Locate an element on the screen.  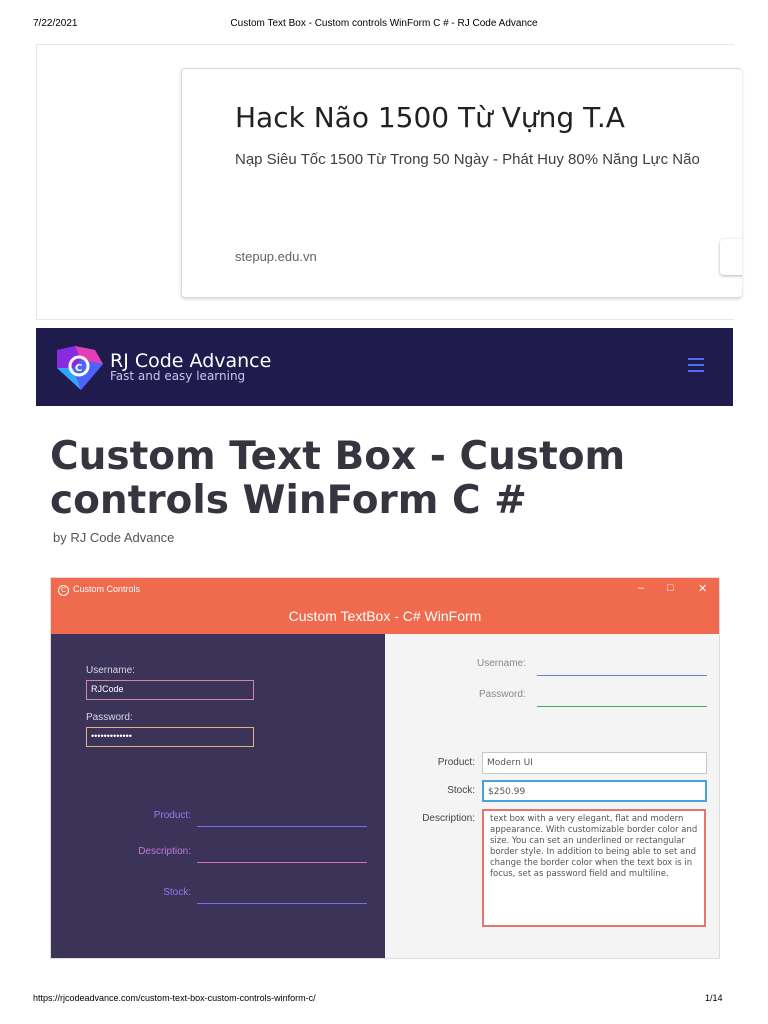
ad-url: stepup.edu.vn is located at coordinates (276, 256).